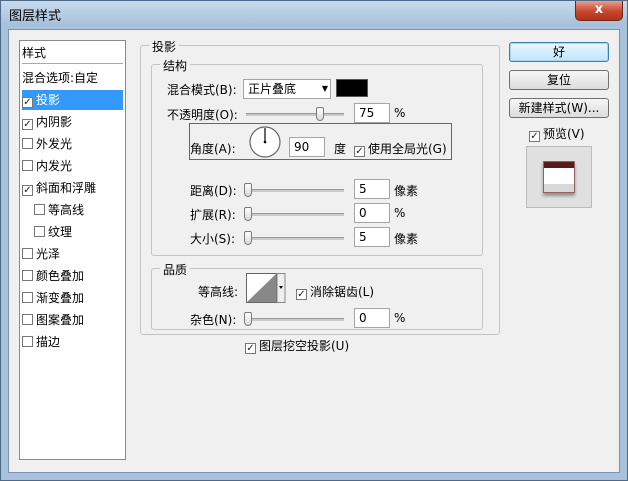  What do you see at coordinates (324, 88) in the screenshot?
I see `dropdown-arrow-icon: ▼` at bounding box center [324, 88].